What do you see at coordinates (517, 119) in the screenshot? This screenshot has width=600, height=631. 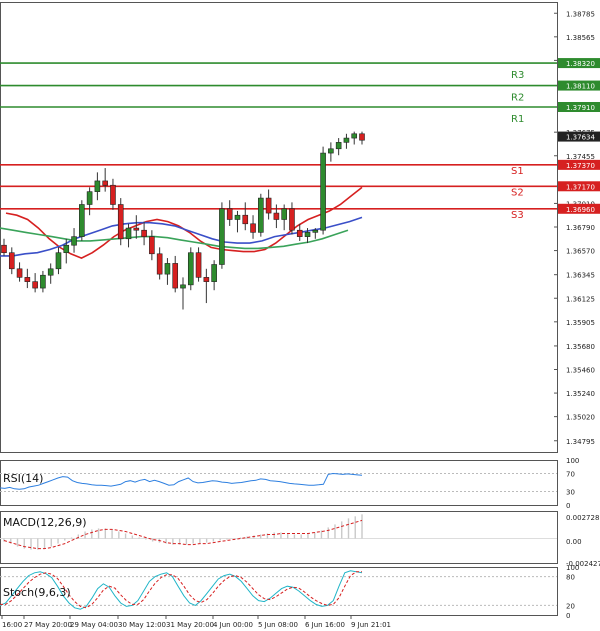 I see `level-name-r1: R1` at bounding box center [517, 119].